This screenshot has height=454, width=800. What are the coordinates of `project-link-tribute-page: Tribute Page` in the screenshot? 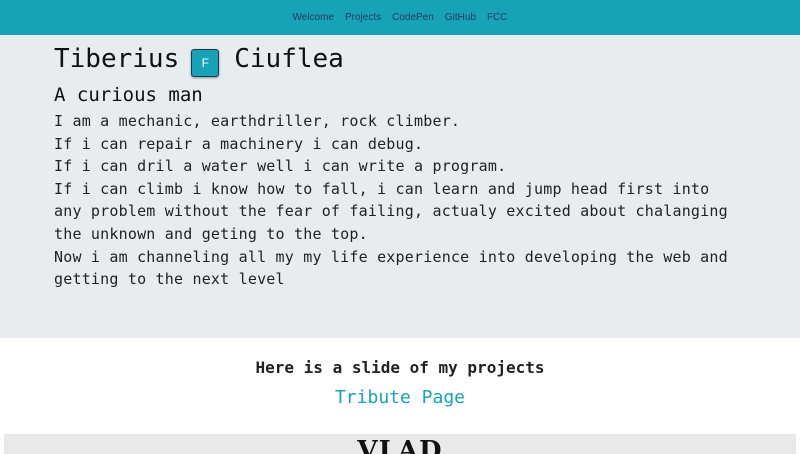 It's located at (400, 397).